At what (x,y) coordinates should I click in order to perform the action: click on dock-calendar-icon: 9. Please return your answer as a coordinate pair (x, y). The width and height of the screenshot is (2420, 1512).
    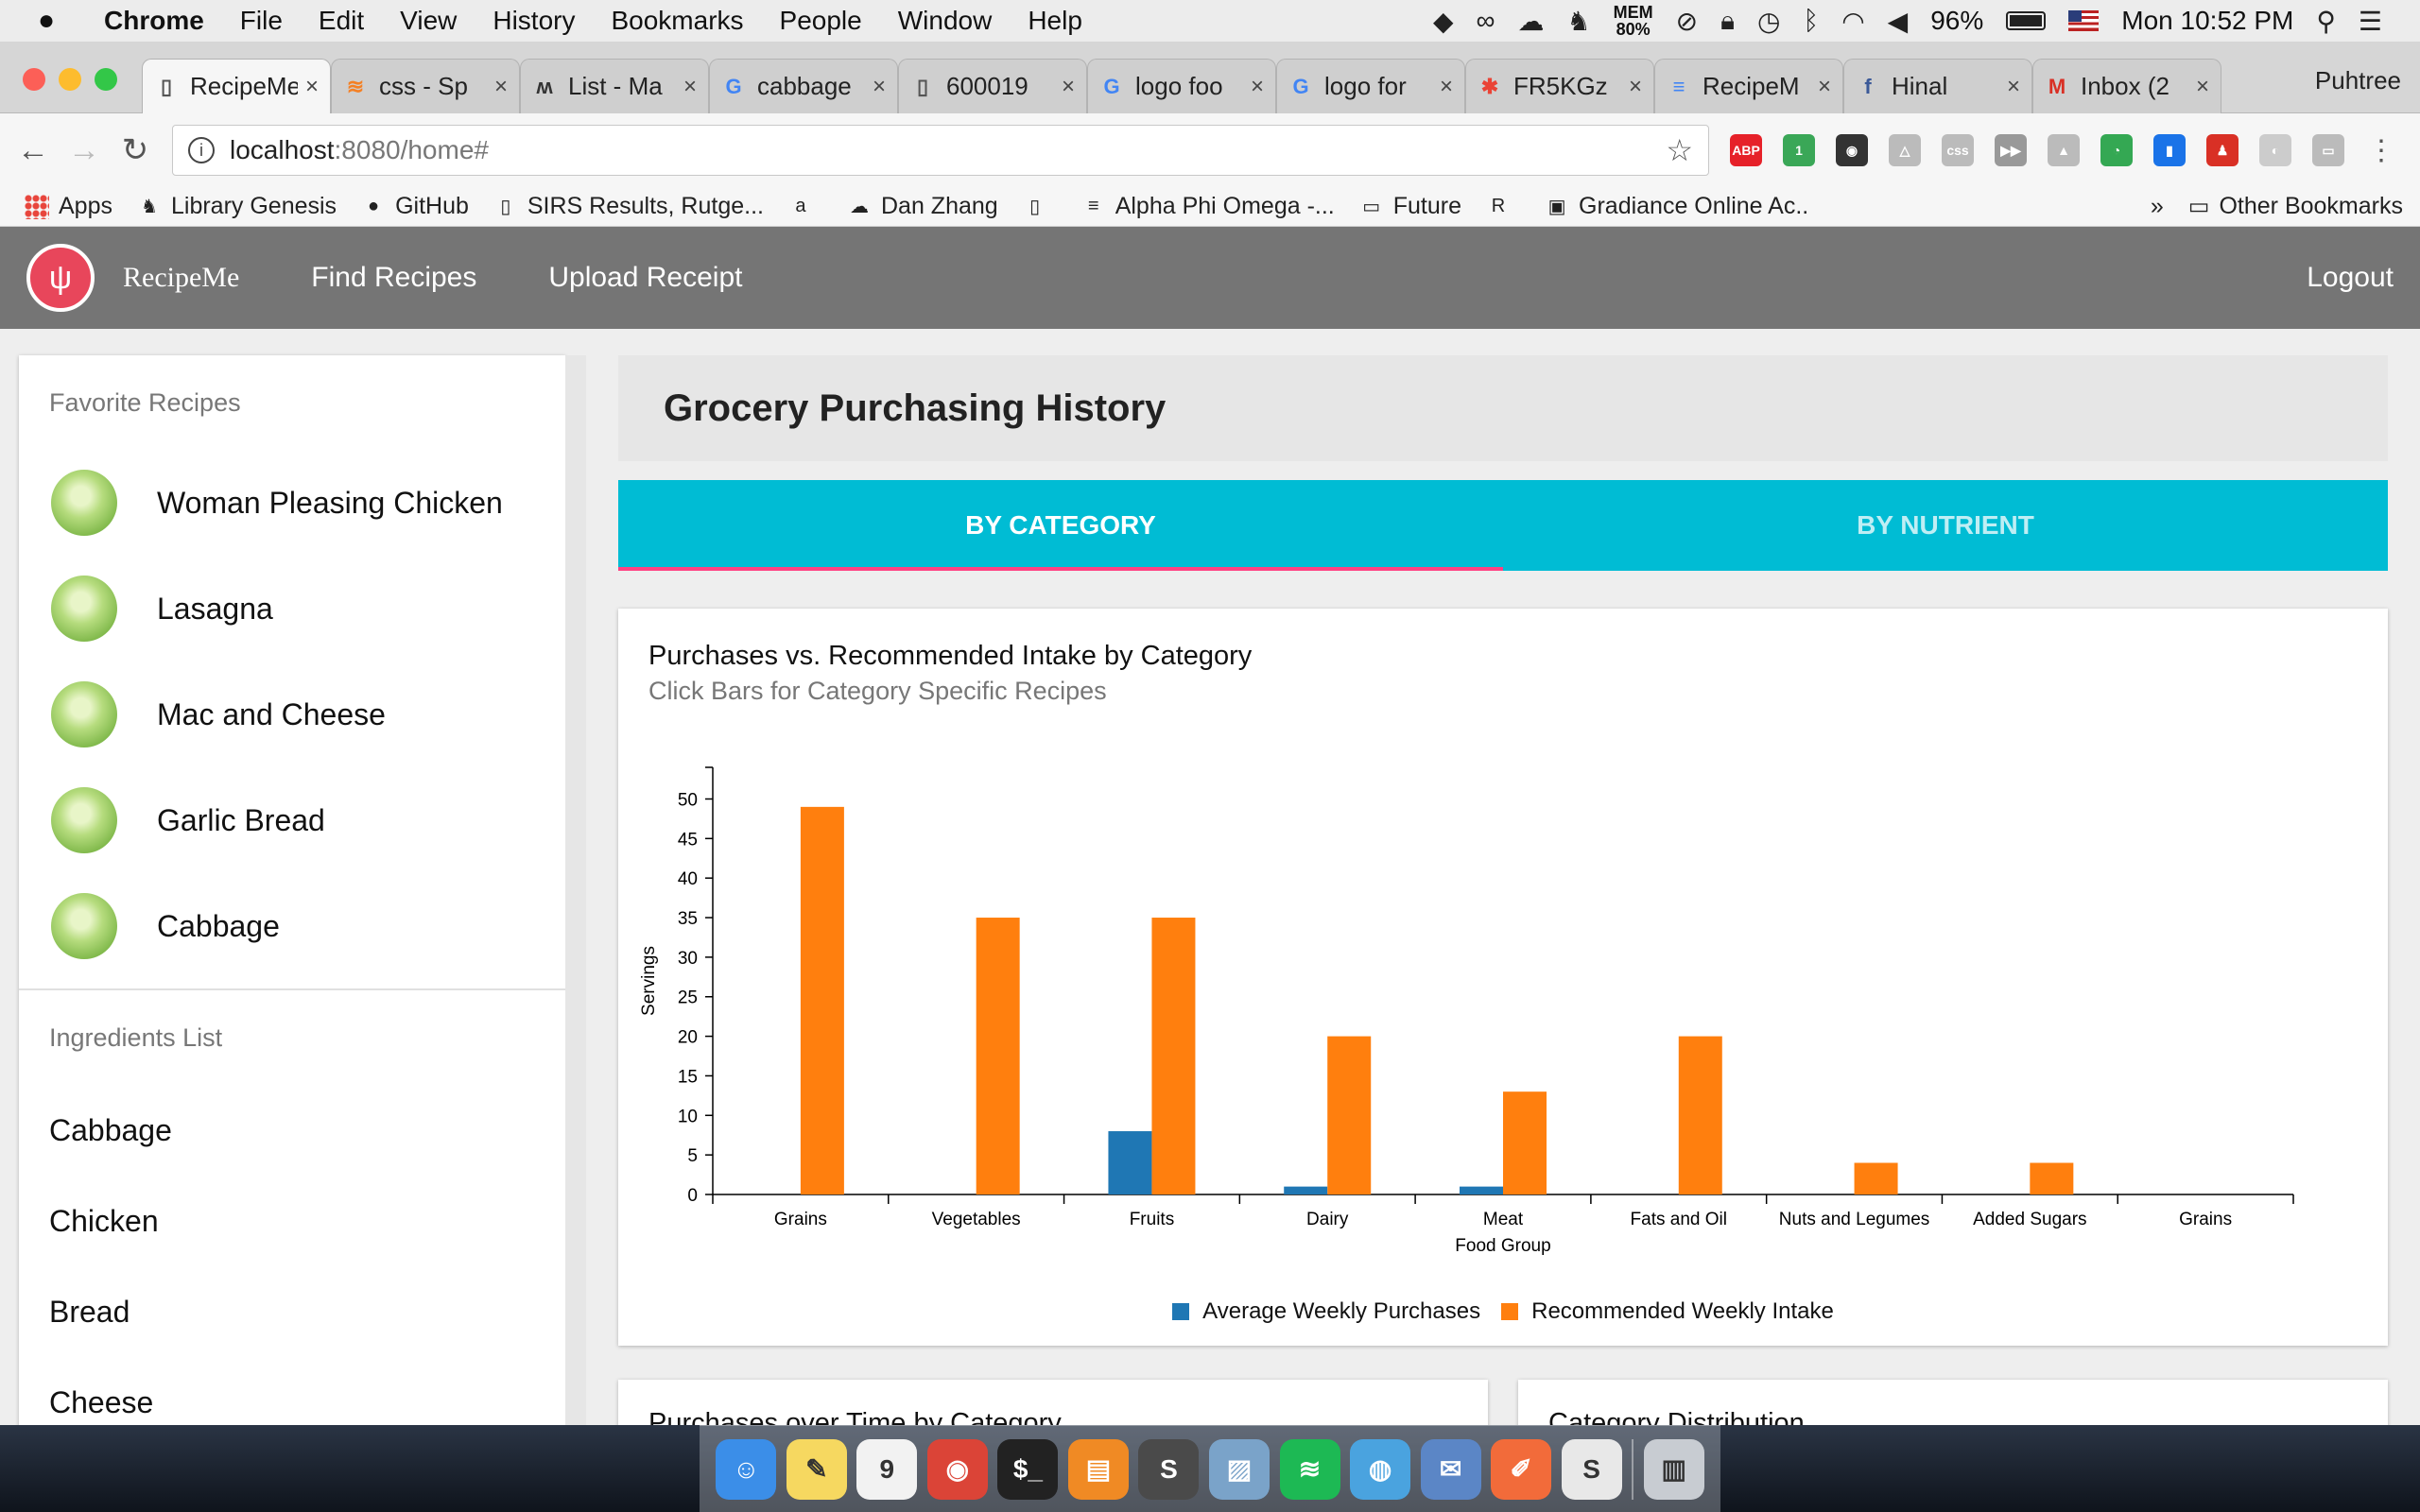
    Looking at the image, I should click on (887, 1469).